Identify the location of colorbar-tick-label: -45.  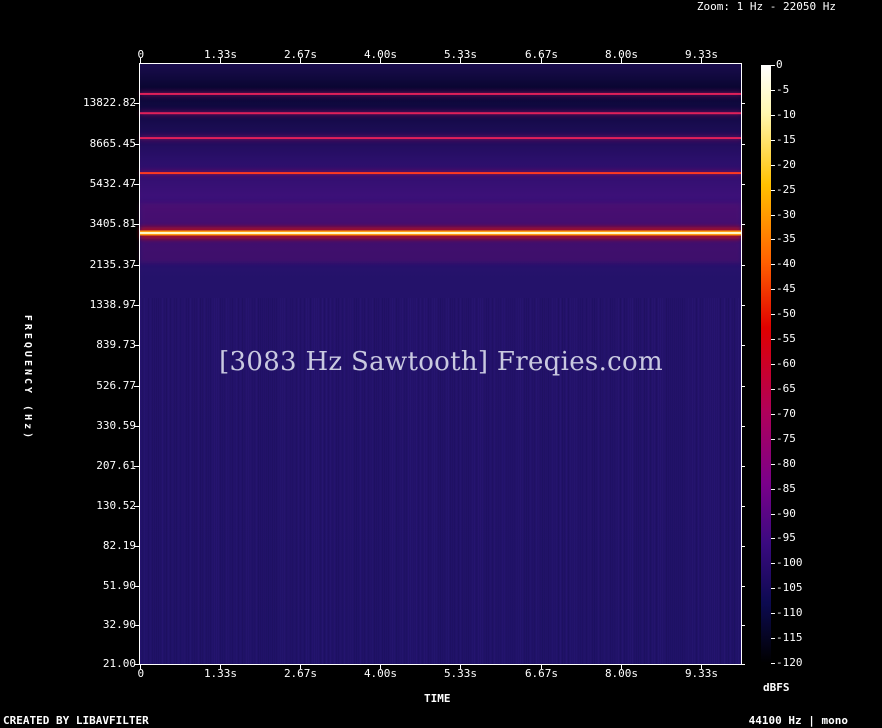
(786, 288).